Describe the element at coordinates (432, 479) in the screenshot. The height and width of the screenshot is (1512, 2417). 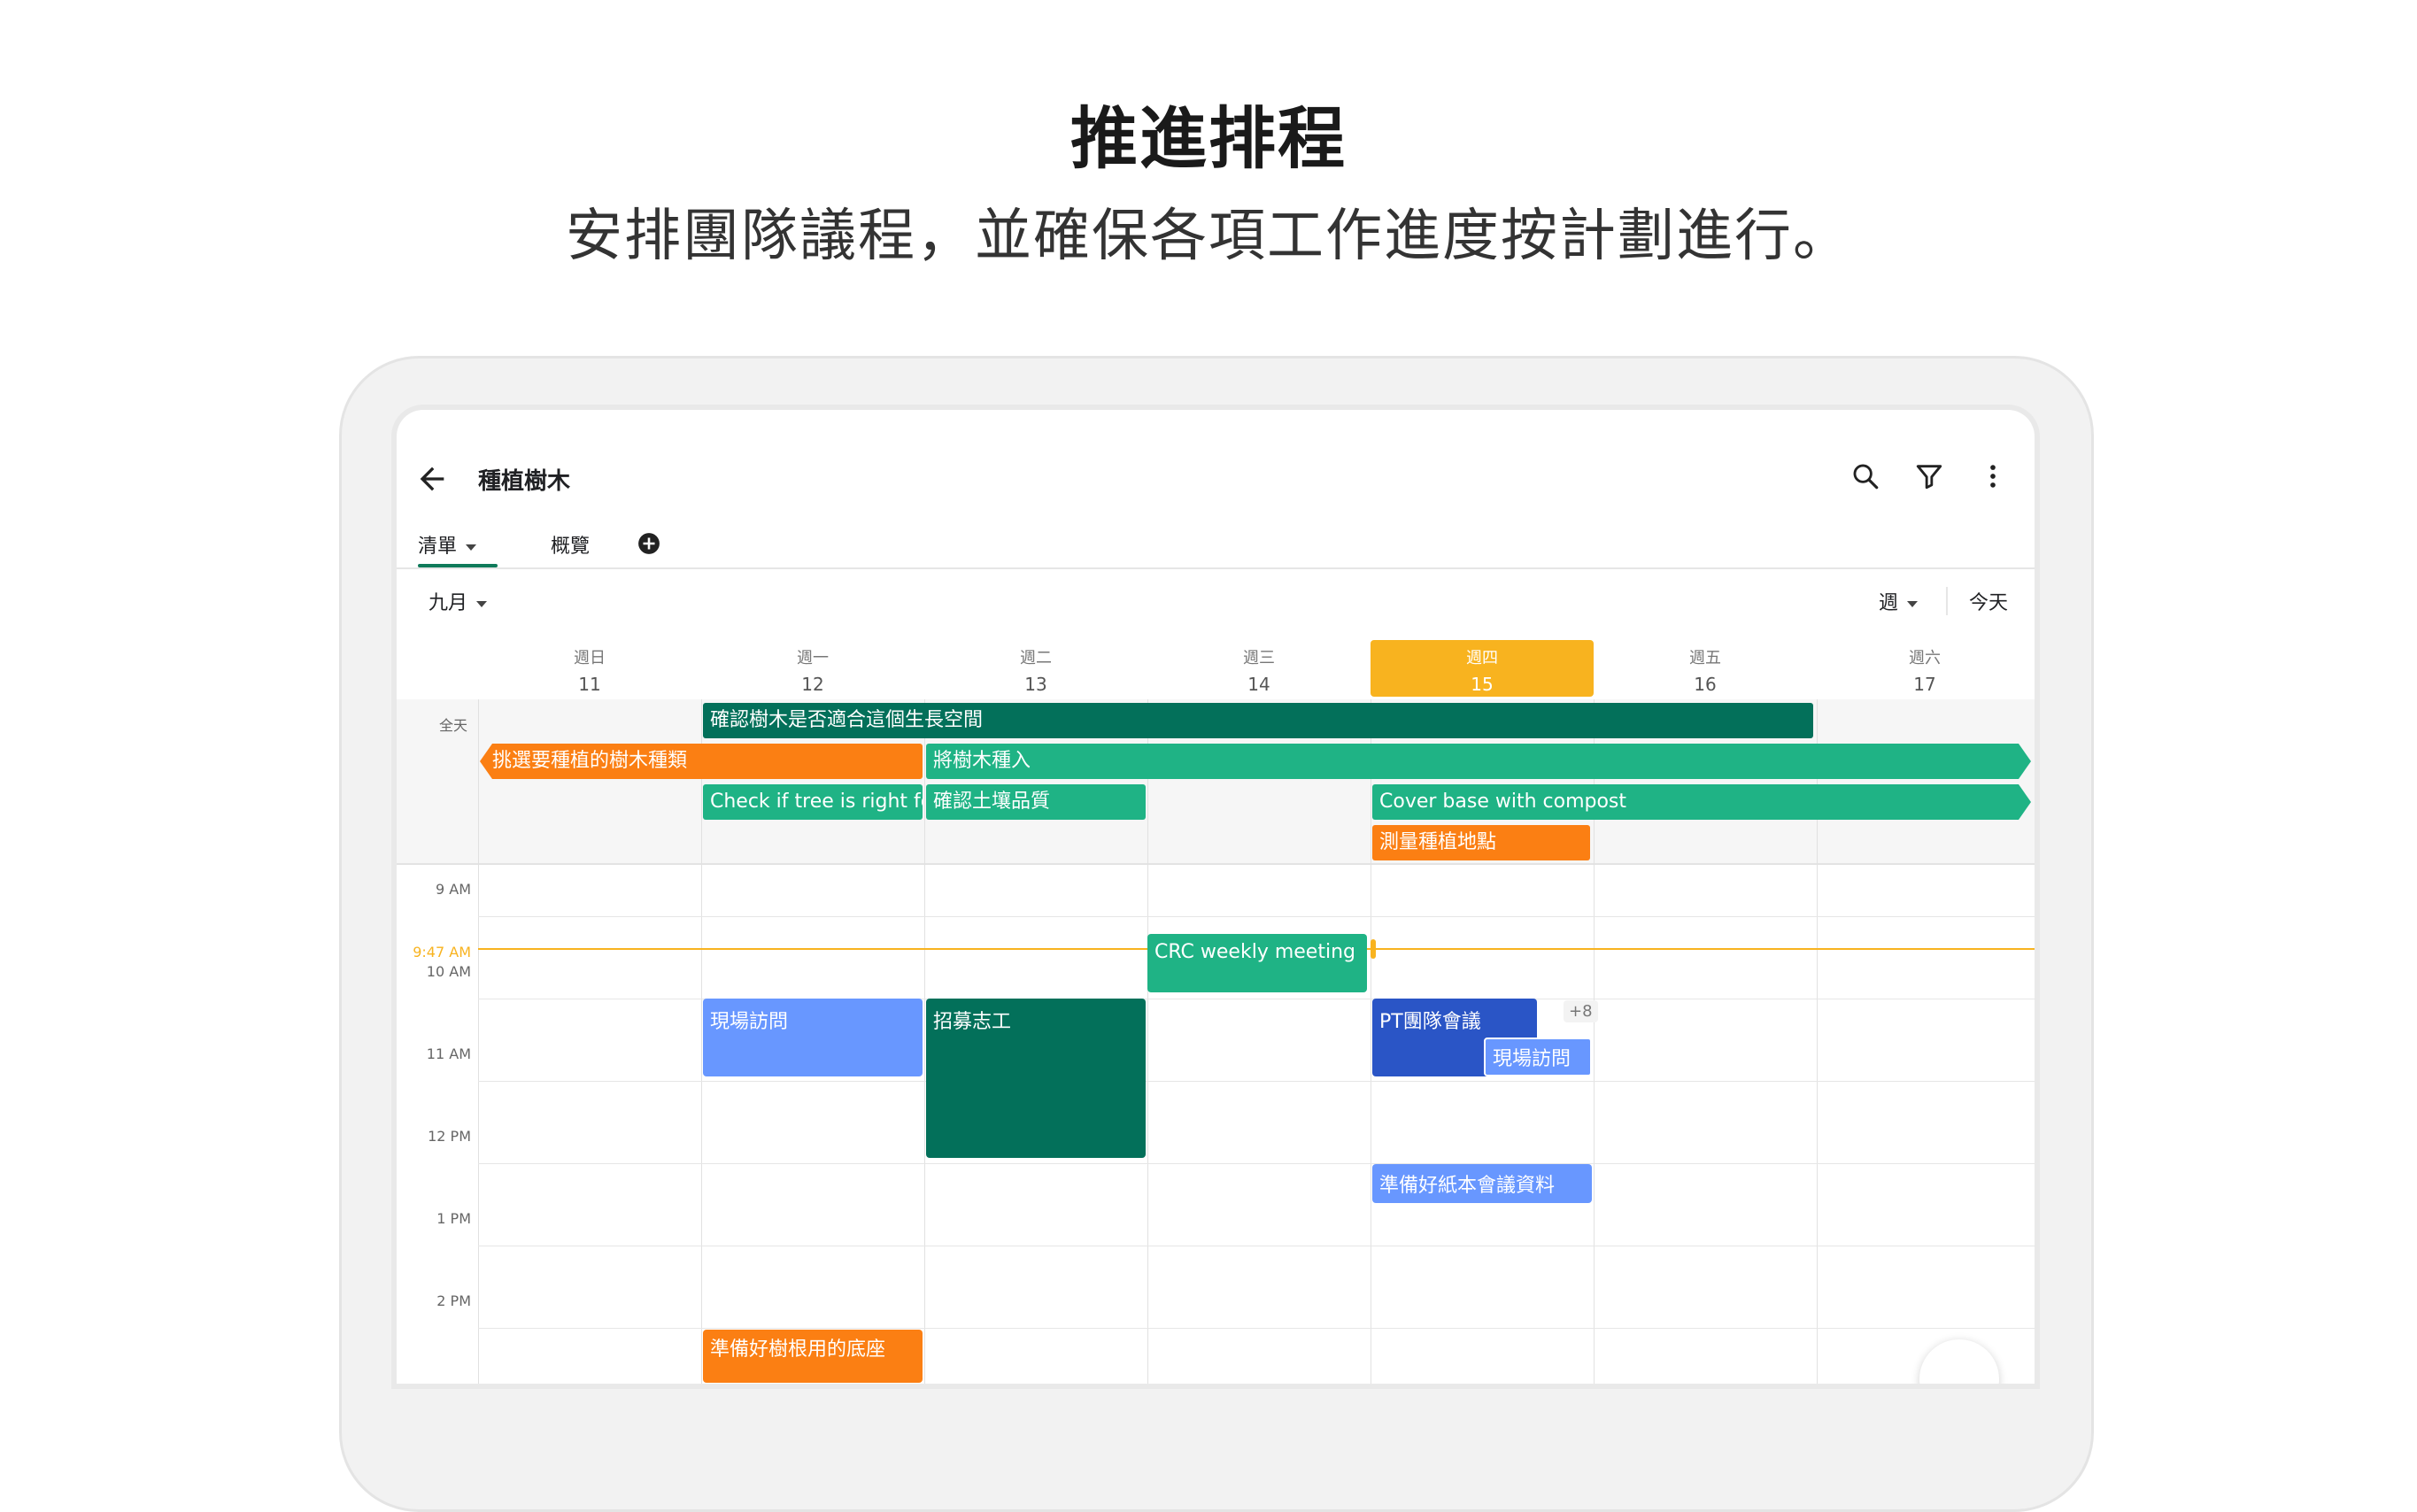
I see `back-arrow-icon` at that location.